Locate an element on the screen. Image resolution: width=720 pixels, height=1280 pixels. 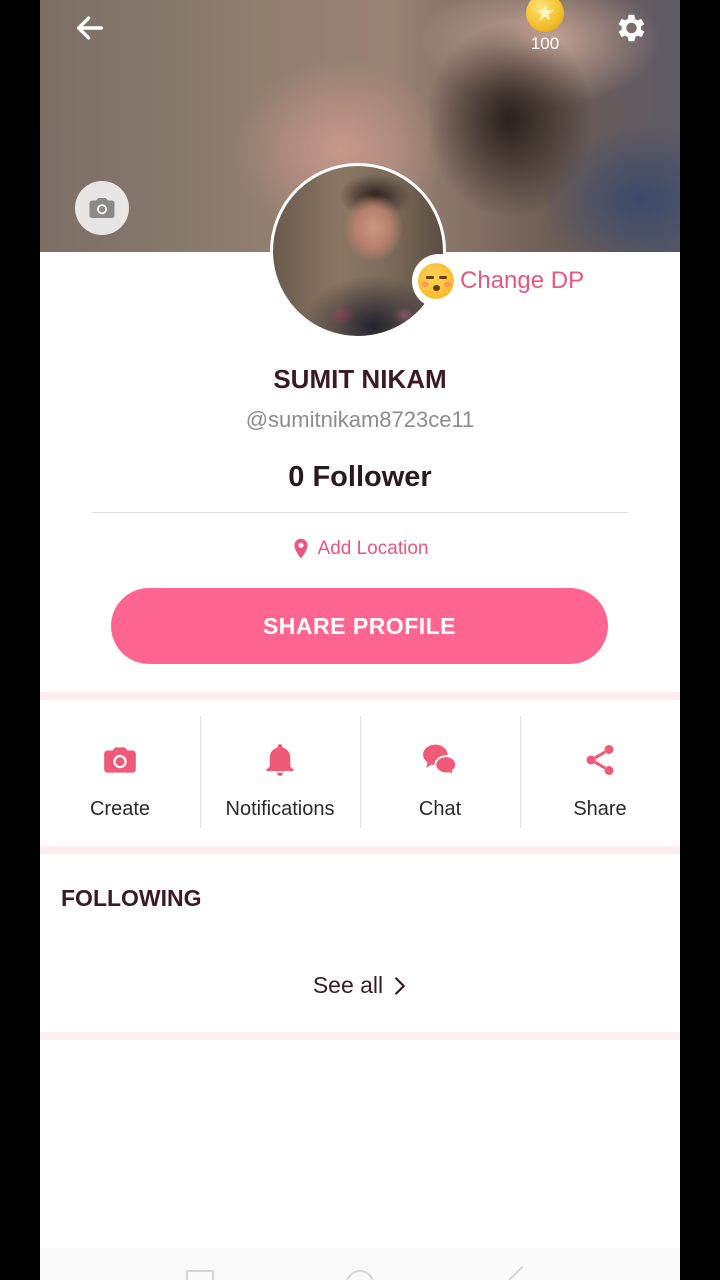
coin-count: 100 is located at coordinates (545, 43).